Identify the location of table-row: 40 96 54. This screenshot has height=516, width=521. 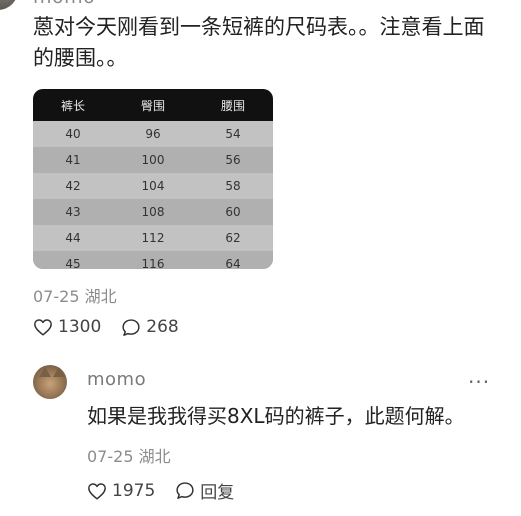
(153, 134).